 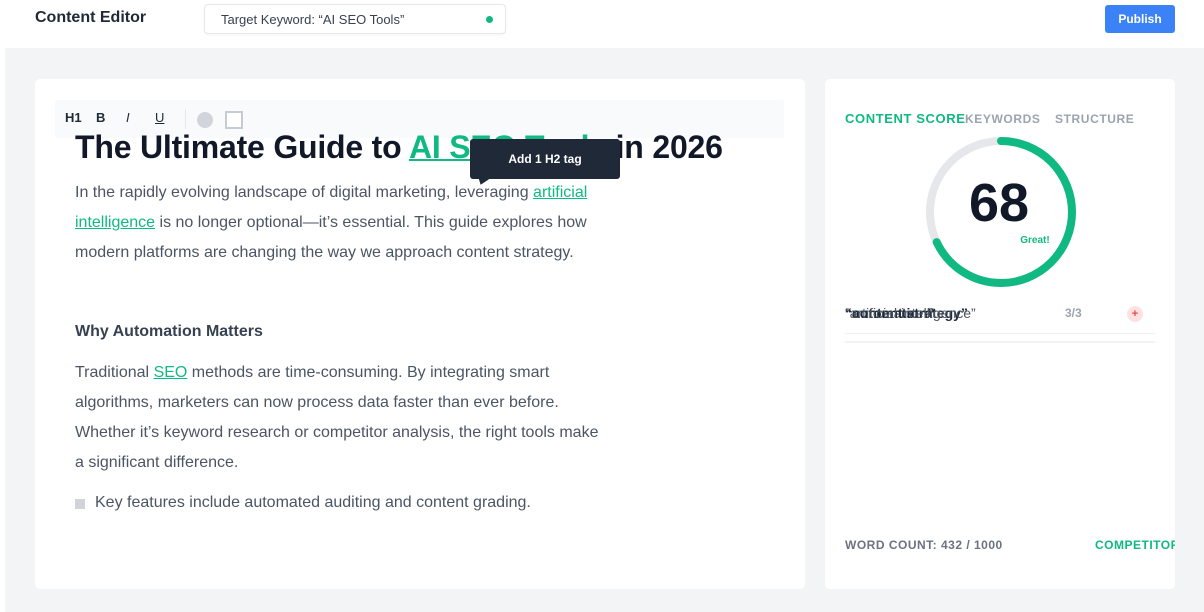 I want to click on keyword-divider, so click(x=1000, y=333).